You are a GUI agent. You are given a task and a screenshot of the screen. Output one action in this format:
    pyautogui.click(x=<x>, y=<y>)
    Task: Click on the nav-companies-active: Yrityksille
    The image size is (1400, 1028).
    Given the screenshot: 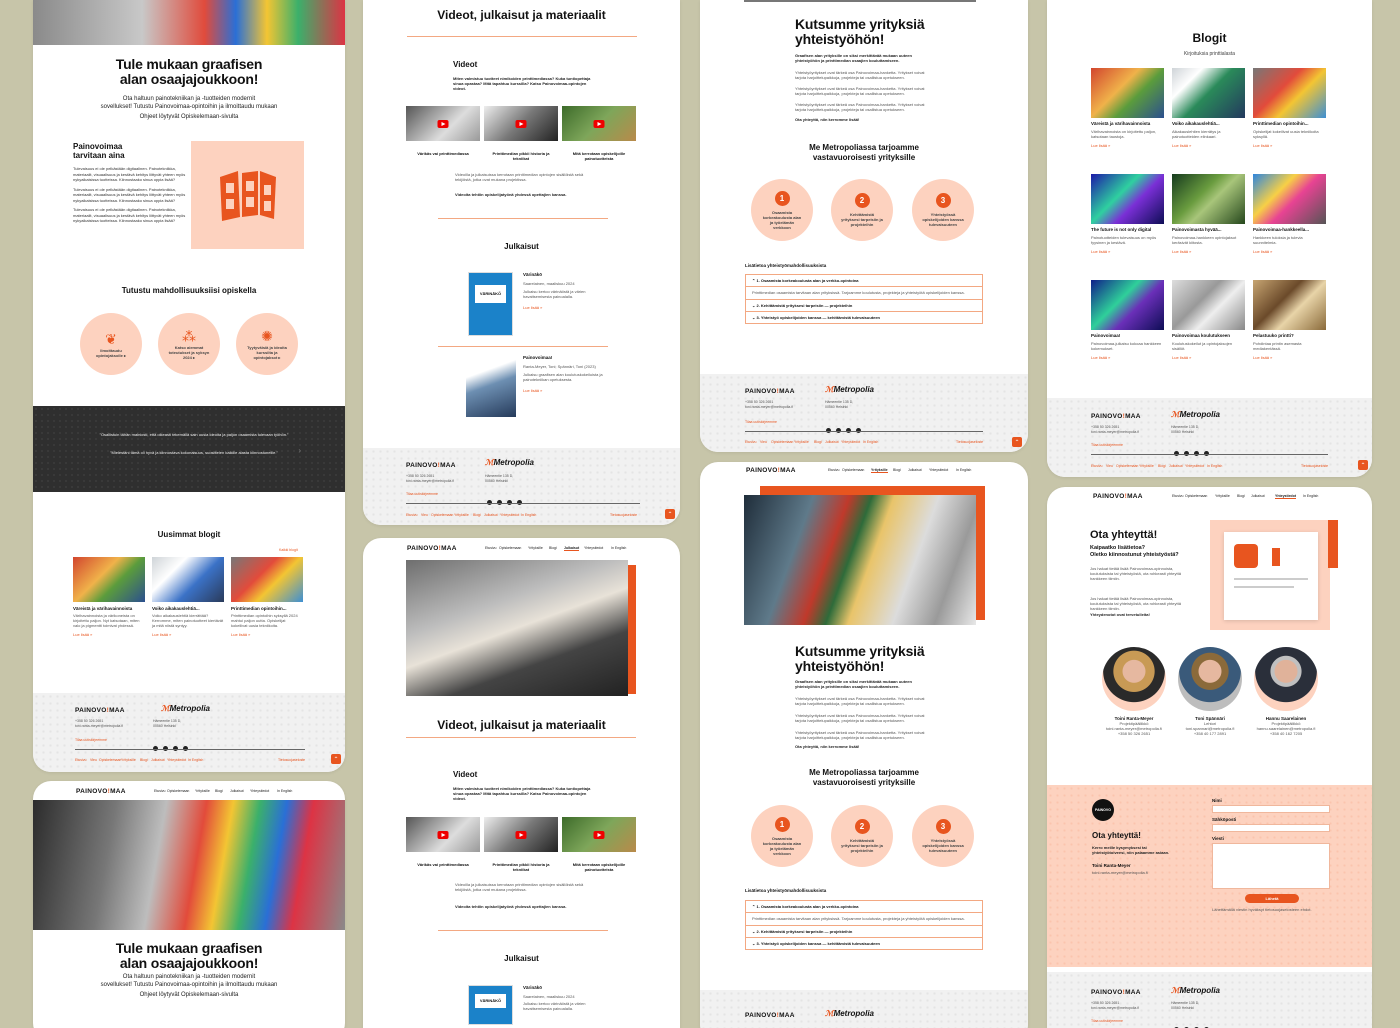 What is the action you would take?
    pyautogui.click(x=879, y=470)
    